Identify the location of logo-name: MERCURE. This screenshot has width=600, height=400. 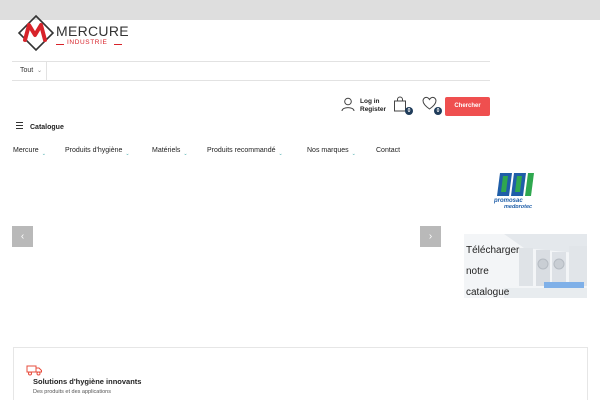
(92, 31).